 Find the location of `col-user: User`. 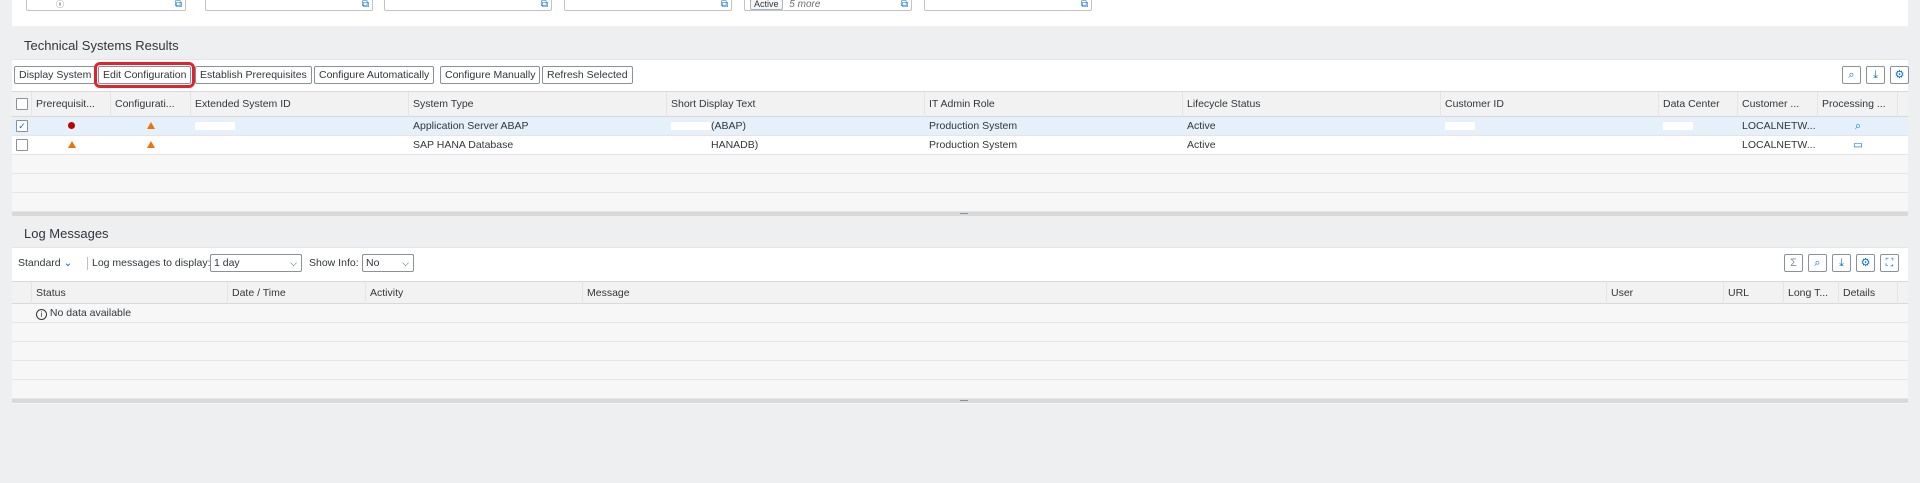

col-user: User is located at coordinates (1665, 293).